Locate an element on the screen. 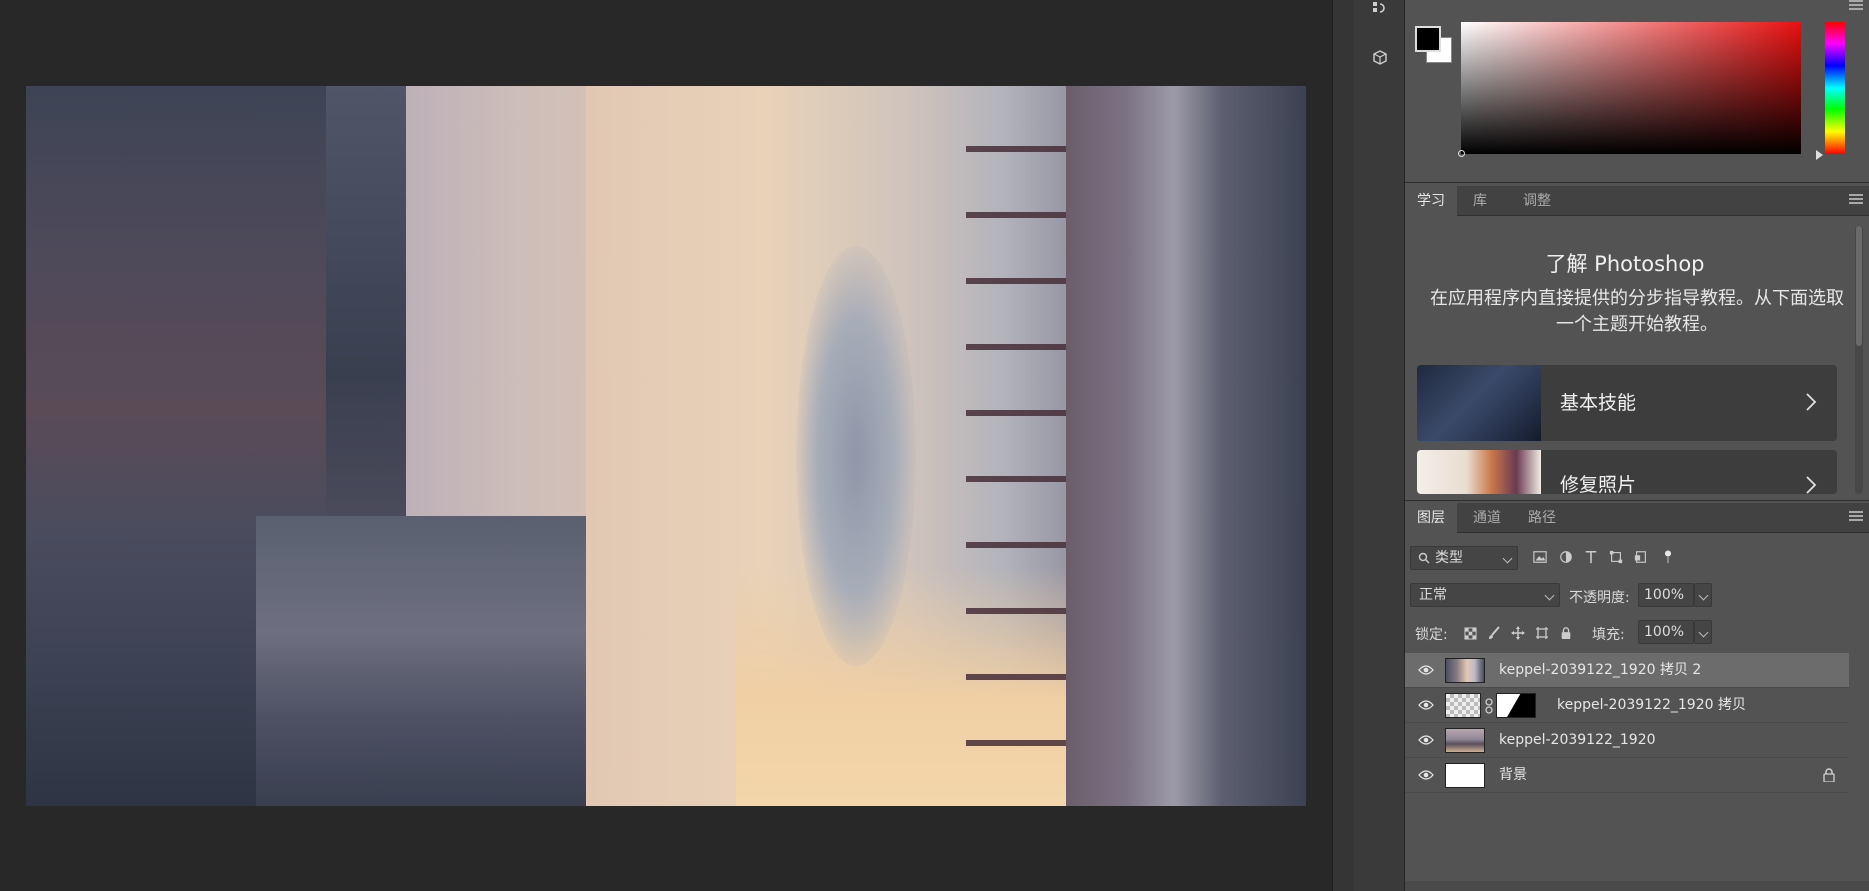 Image resolution: width=1869 pixels, height=891 pixels. learn-scrollbar is located at coordinates (1859, 360).